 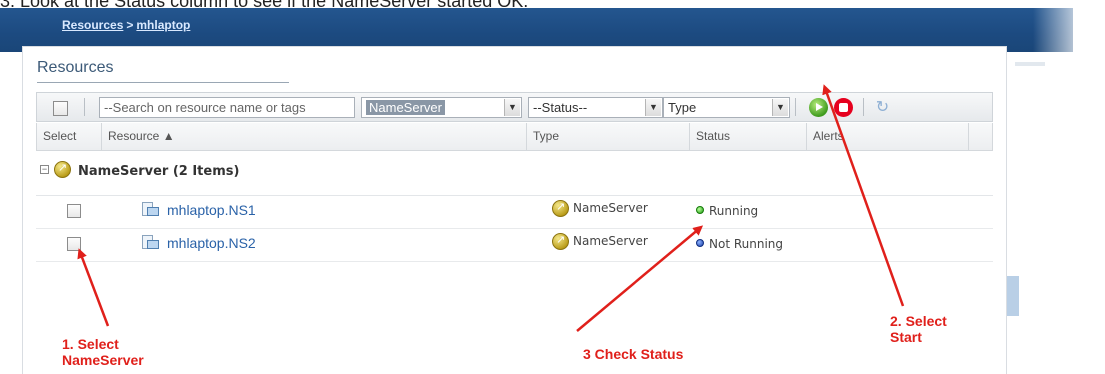 I want to click on annotation-step3: 3 Check Status, so click(x=633, y=354).